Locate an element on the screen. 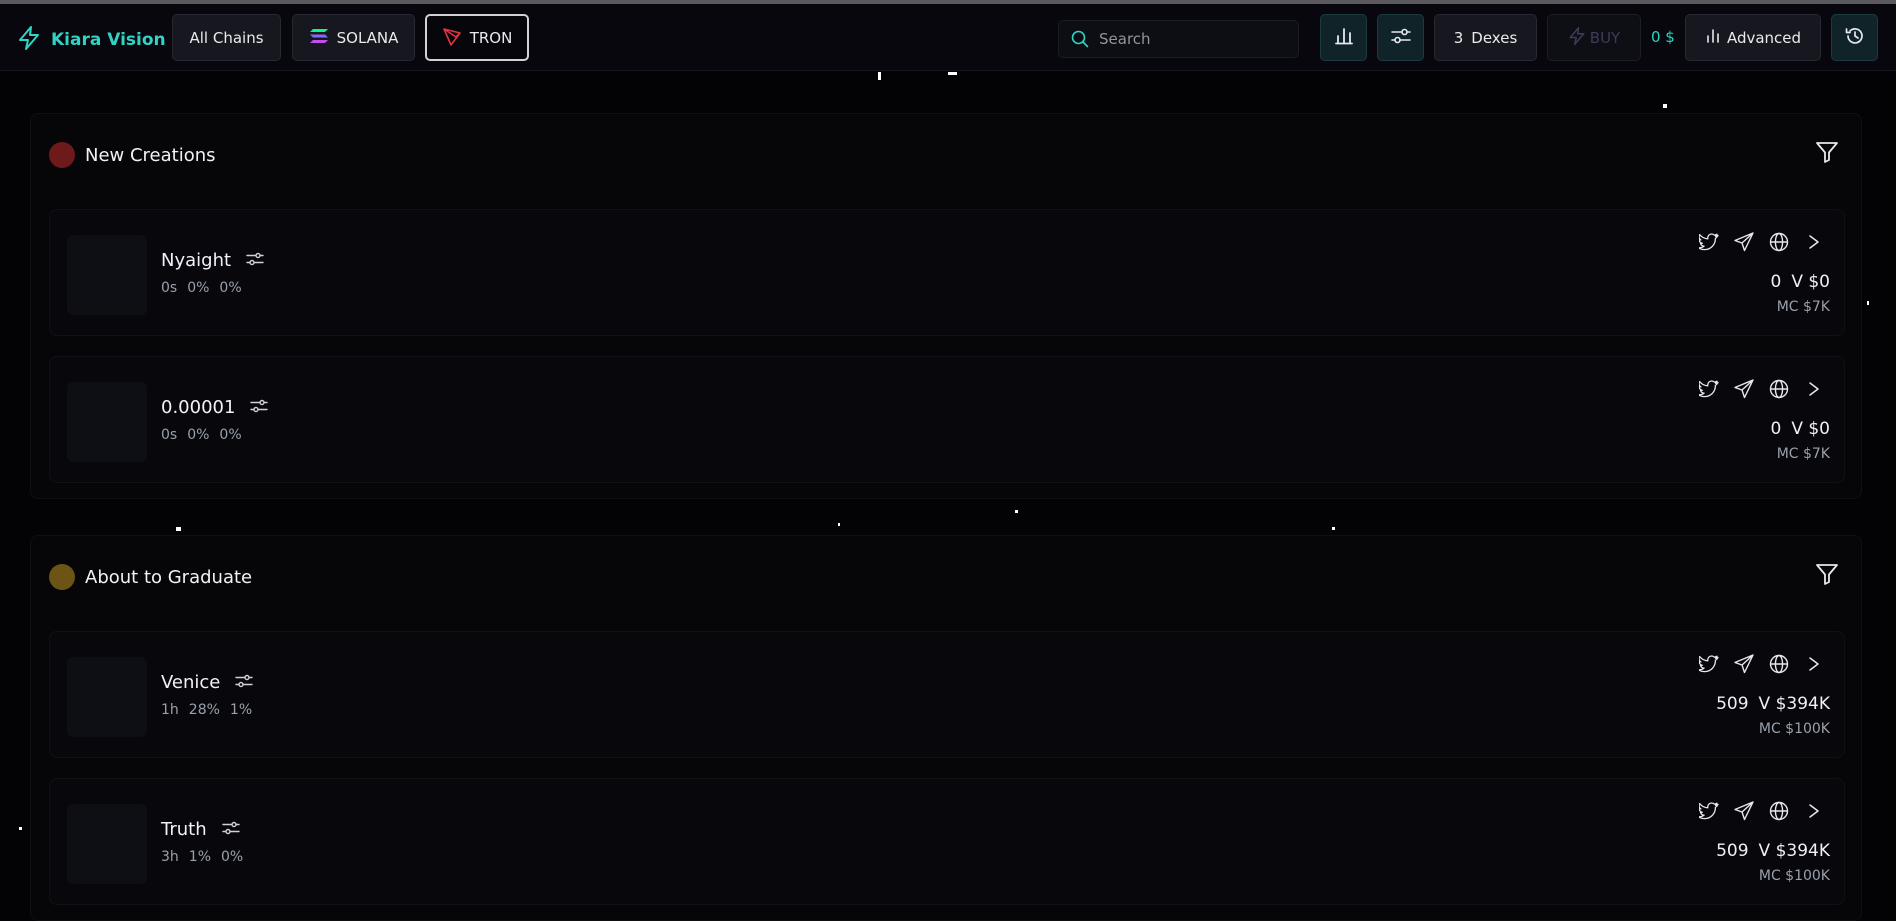 The height and width of the screenshot is (921, 1896). token-age: 3h is located at coordinates (170, 857).